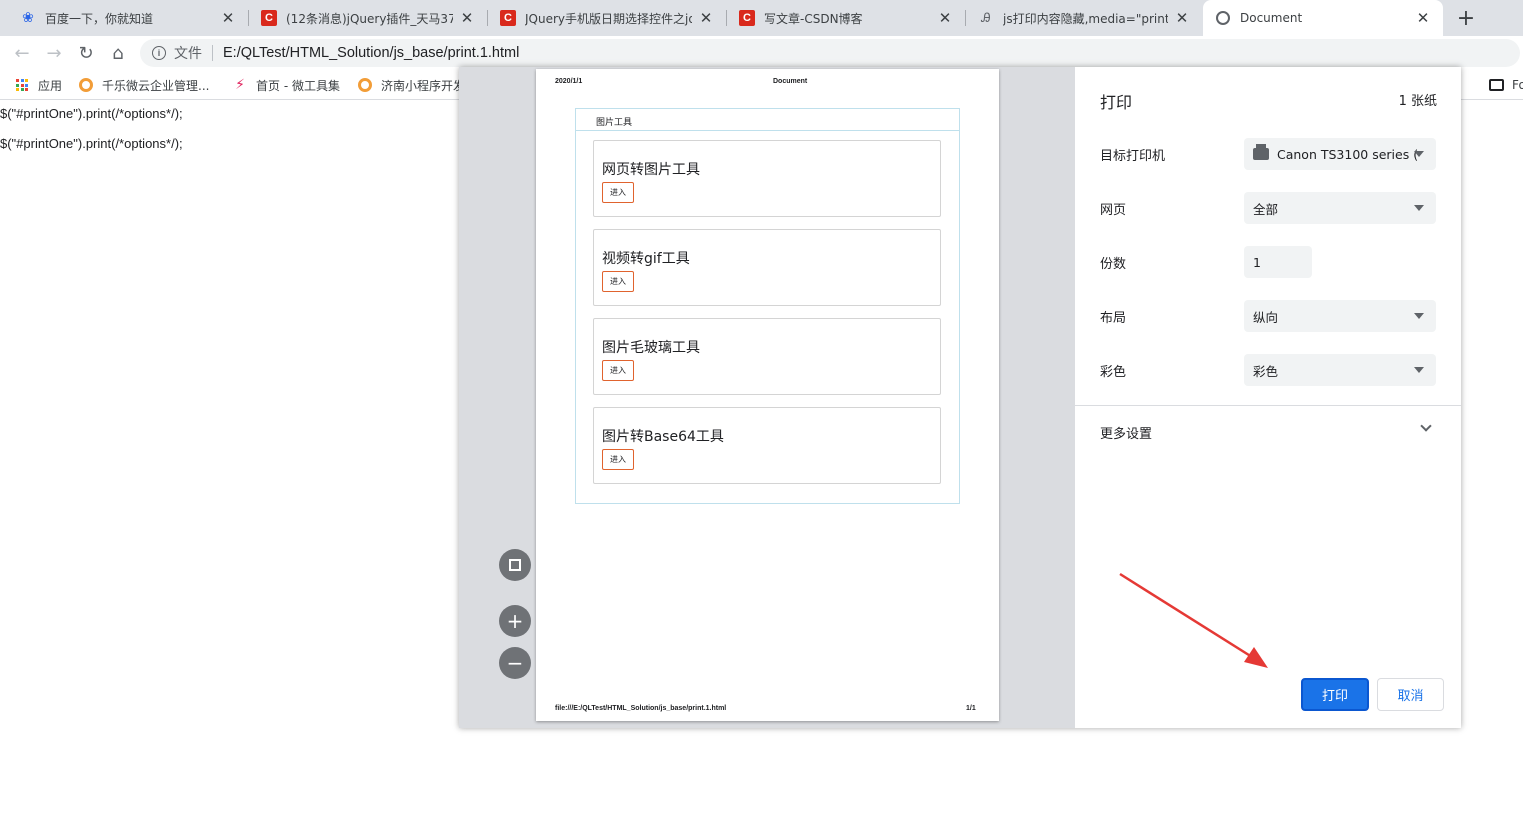  I want to click on tab-js-print: Ꭿ js打印内容隐藏,media="print" ✕, so click(1084, 18).